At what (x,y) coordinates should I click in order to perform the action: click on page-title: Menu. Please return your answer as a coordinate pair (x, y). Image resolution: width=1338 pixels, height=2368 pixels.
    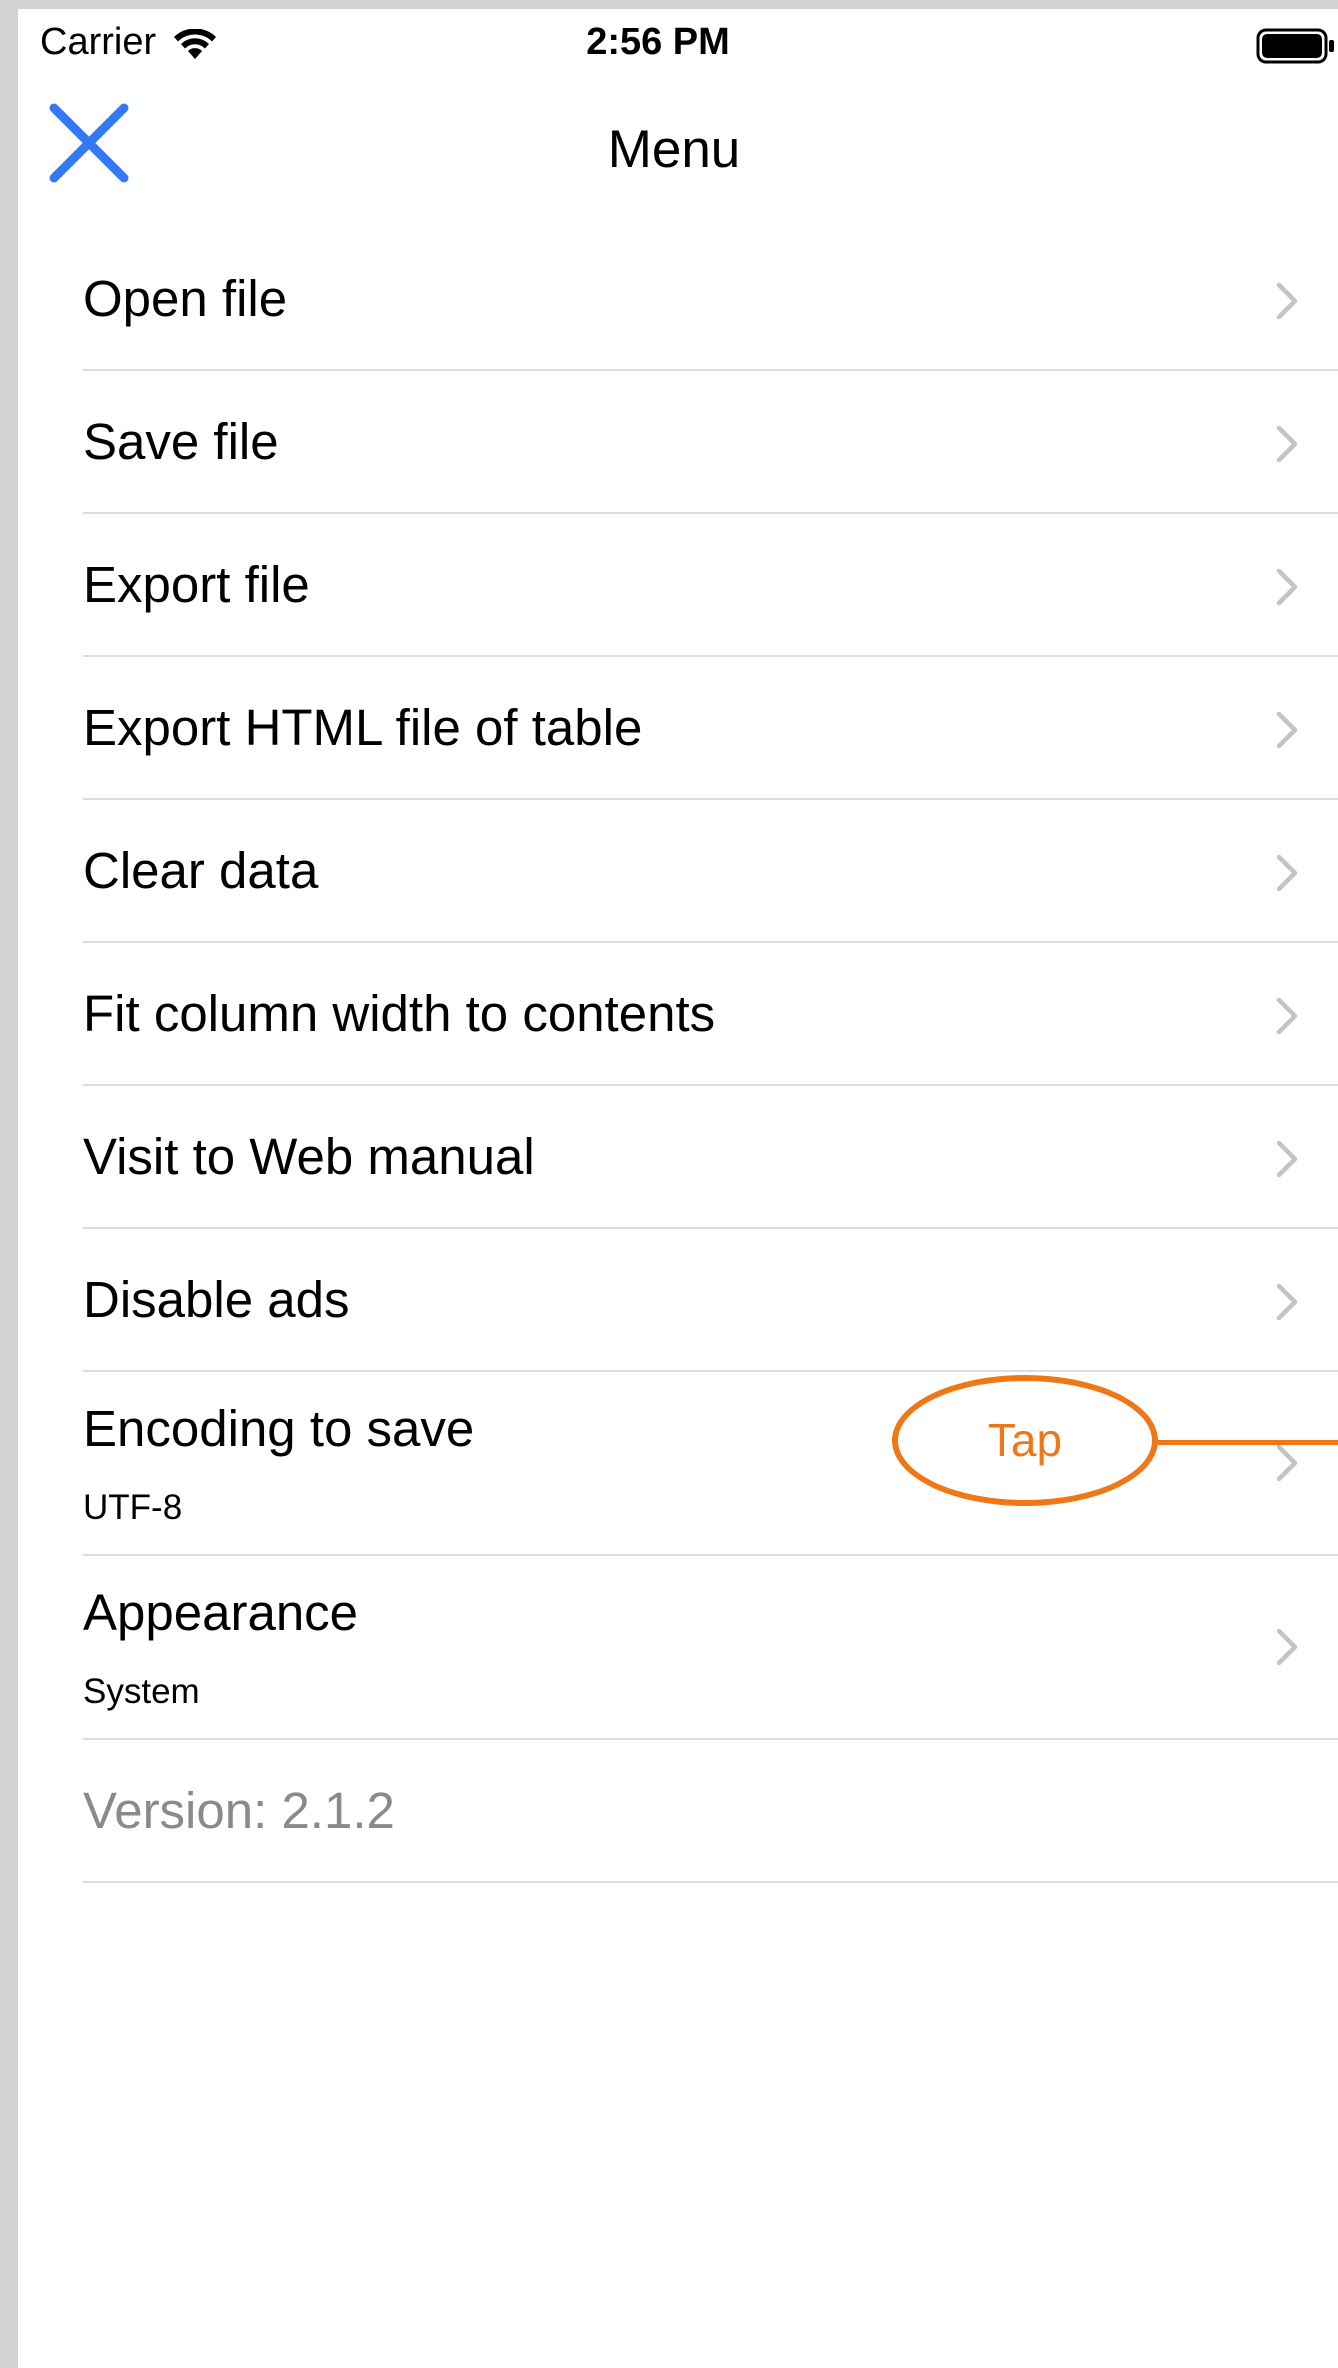
    Looking at the image, I should click on (674, 149).